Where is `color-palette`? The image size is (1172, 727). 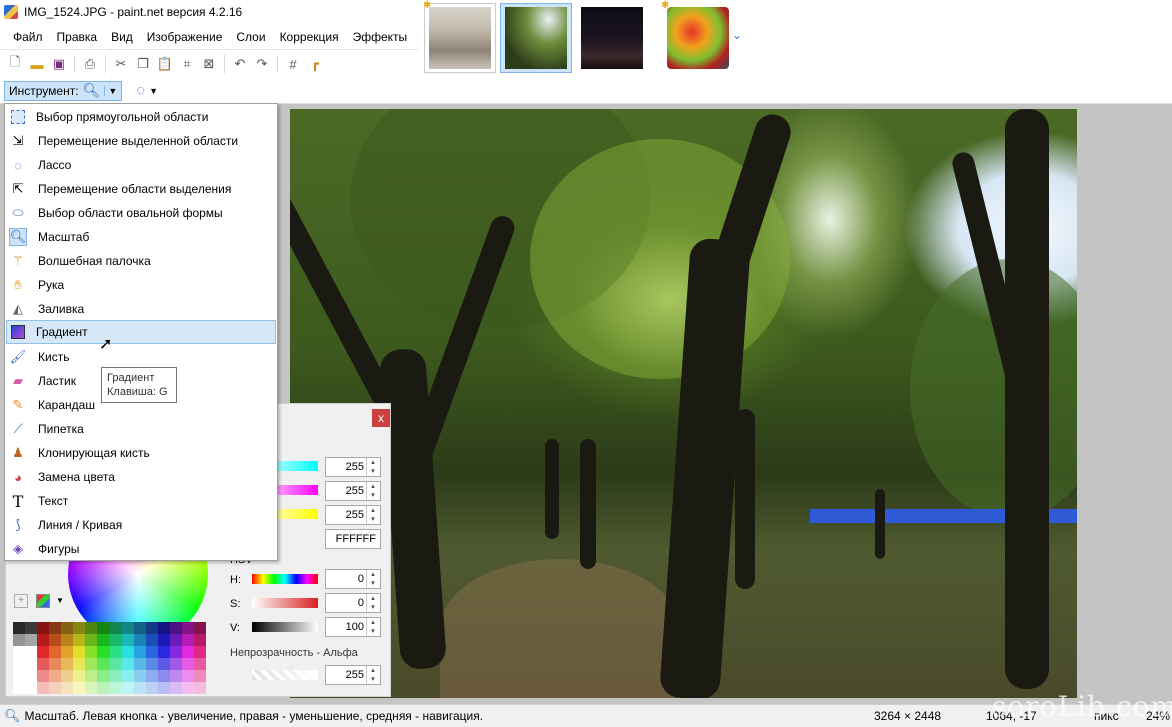 color-palette is located at coordinates (109, 658).